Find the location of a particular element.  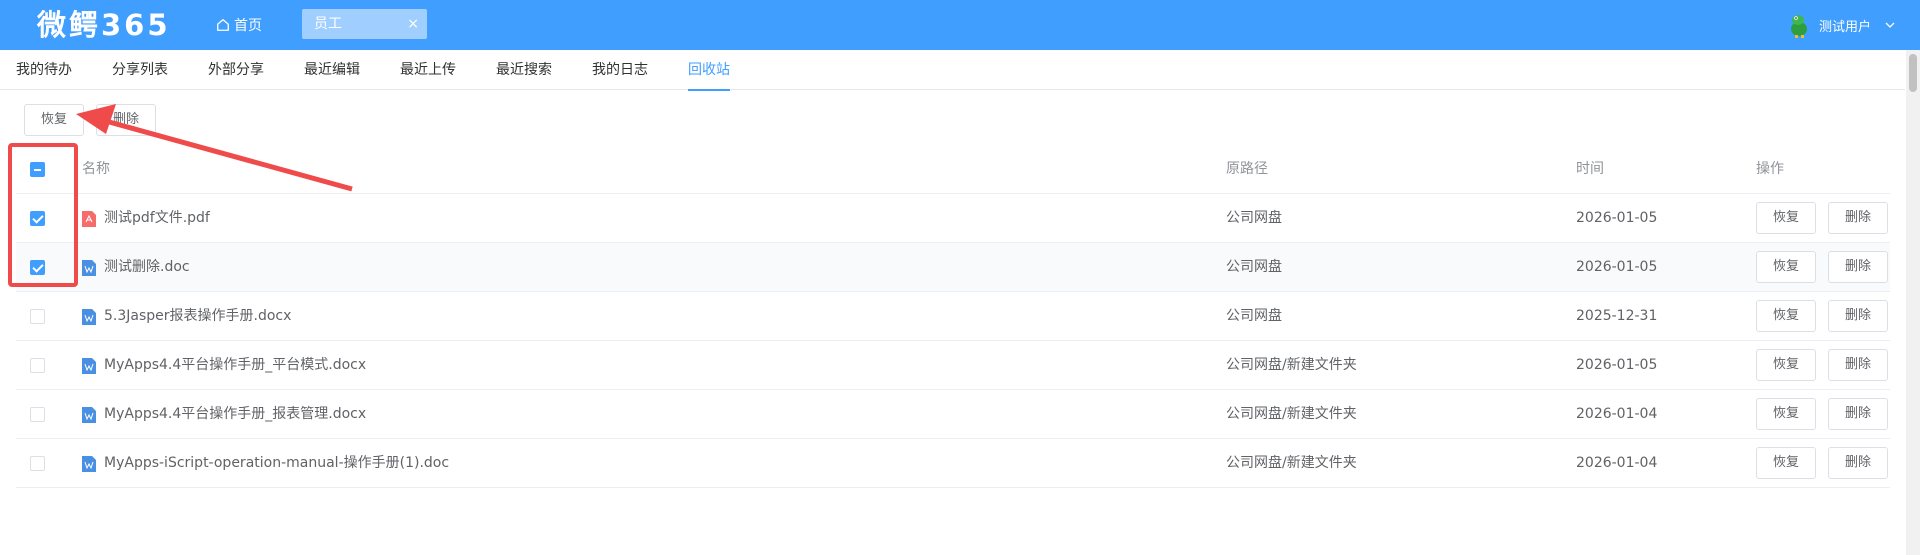

file-name-cell: MyApps4.4平台操作手册_平台模式.docx is located at coordinates (224, 365).